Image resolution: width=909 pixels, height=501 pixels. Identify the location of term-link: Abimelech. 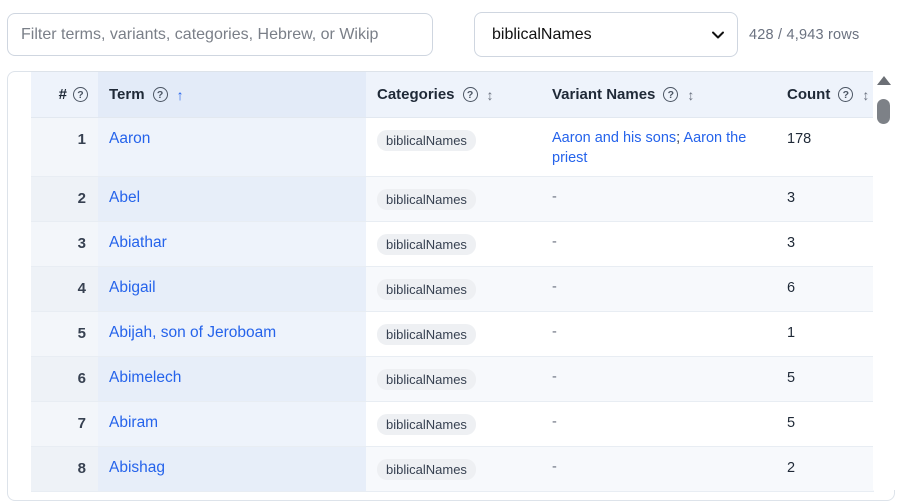
(145, 378).